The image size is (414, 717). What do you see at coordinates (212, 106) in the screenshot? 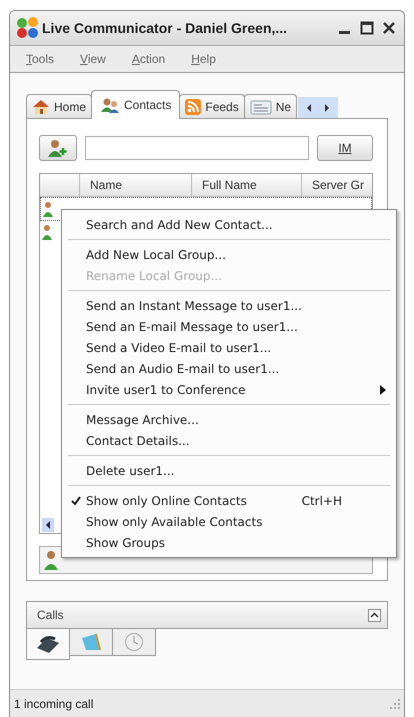
I see `tab: Feeds` at bounding box center [212, 106].